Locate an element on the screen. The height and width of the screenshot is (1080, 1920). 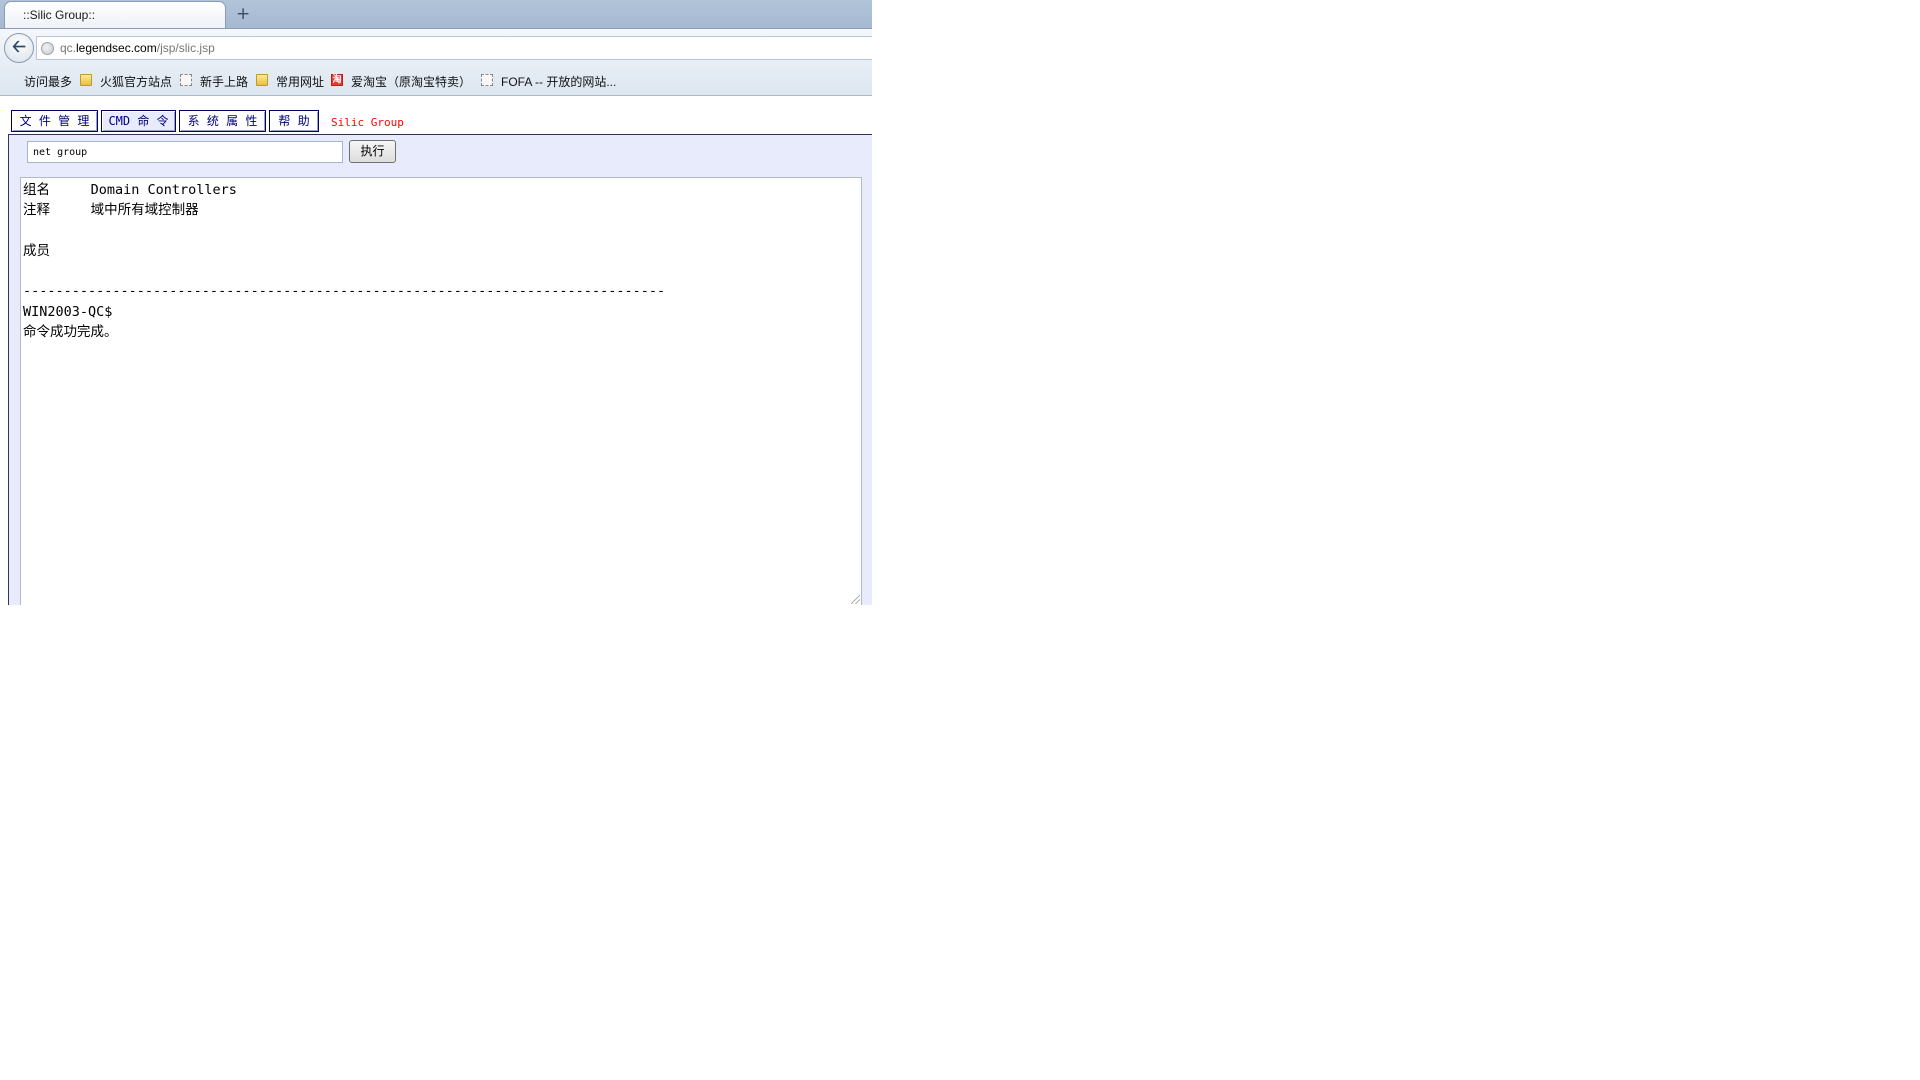
back-arrow-icon: 🡠 is located at coordinates (19, 47).